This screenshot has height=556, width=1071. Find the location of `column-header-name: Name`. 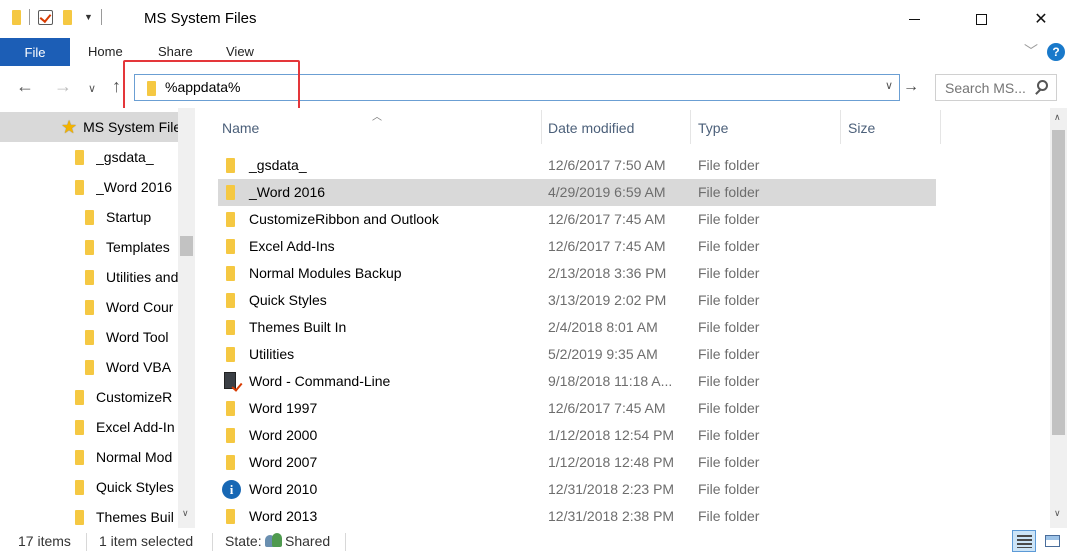

column-header-name: Name is located at coordinates (240, 128).